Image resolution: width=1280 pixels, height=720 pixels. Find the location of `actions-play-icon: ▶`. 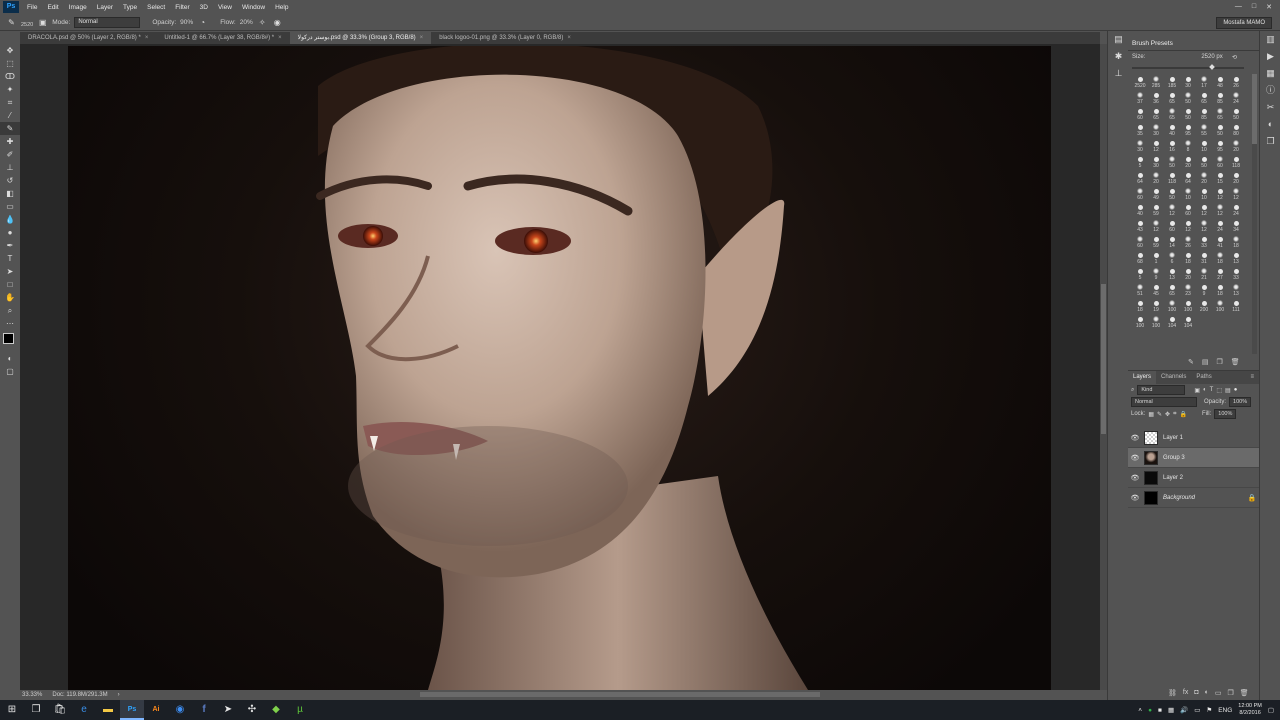

actions-play-icon: ▶ is located at coordinates (1270, 56).